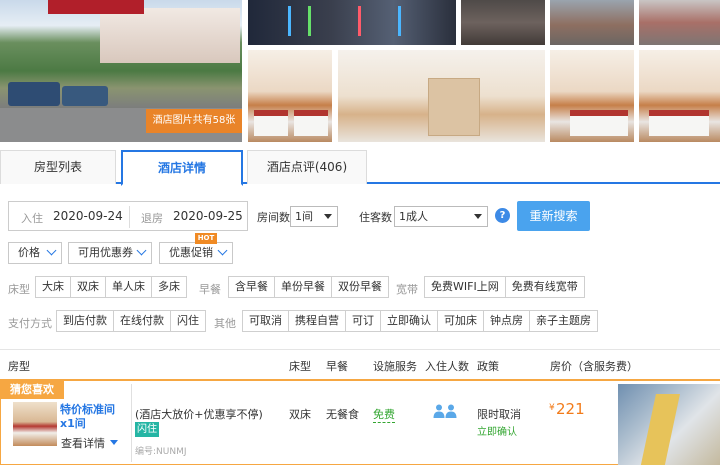  Describe the element at coordinates (303, 287) in the screenshot. I see `filter-chip: 单份早餐` at that location.